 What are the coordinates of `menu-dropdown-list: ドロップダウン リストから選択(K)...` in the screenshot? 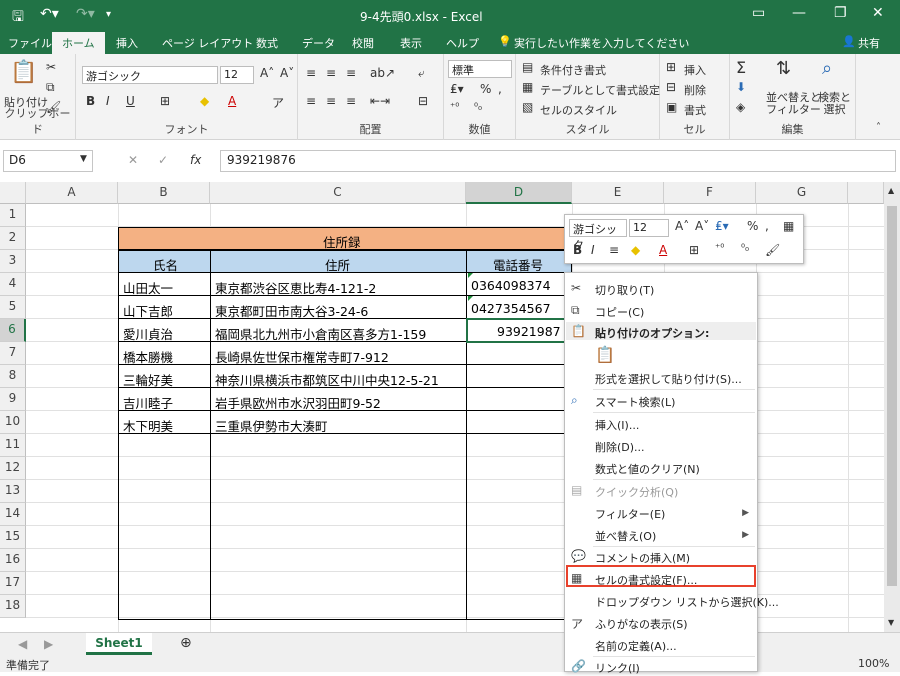 It's located at (687, 602).